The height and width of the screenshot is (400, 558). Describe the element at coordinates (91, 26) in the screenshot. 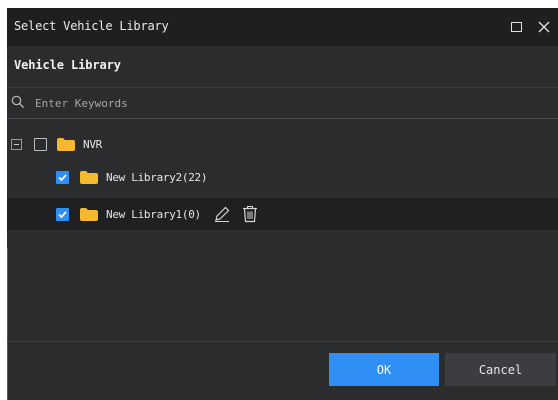

I see `dialog-title: Select Vehicle Library` at that location.